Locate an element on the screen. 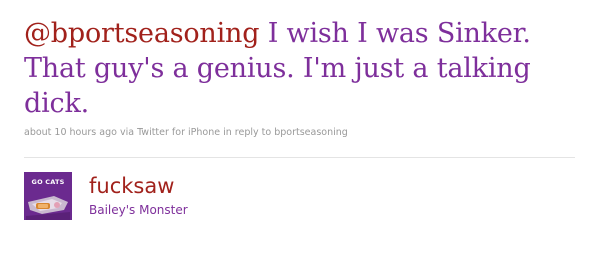 The width and height of the screenshot is (599, 271). via-label: via is located at coordinates (127, 132).